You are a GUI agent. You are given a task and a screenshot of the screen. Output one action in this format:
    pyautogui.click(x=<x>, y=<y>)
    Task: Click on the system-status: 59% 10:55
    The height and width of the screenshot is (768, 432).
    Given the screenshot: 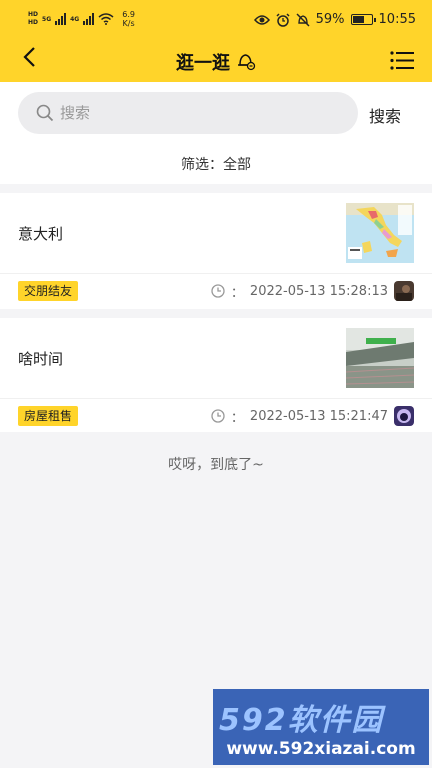 What is the action you would take?
    pyautogui.click(x=334, y=19)
    